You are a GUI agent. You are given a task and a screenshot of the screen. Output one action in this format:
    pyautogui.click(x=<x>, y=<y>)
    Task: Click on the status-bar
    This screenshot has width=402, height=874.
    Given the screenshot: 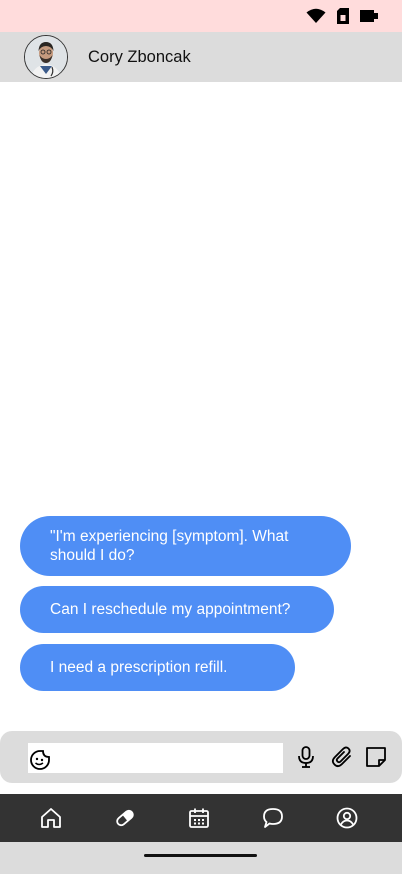 What is the action you would take?
    pyautogui.click(x=201, y=16)
    